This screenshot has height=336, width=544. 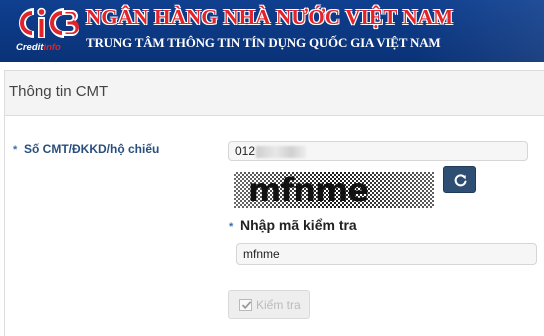 I want to click on captcha-text: mfnme, so click(x=308, y=190).